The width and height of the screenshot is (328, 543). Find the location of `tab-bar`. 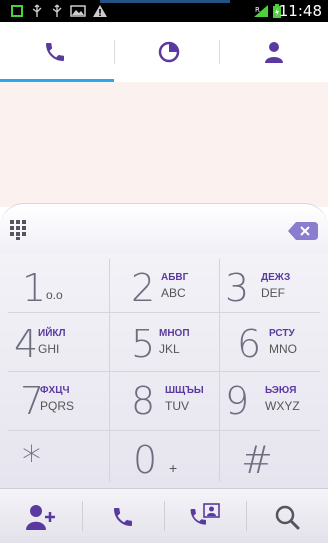

tab-bar is located at coordinates (164, 52).